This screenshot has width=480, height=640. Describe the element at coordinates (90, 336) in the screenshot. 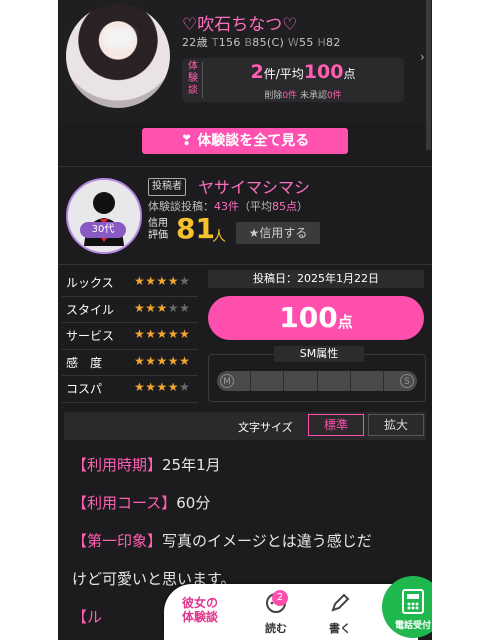

I see `rating-label: サービス` at that location.